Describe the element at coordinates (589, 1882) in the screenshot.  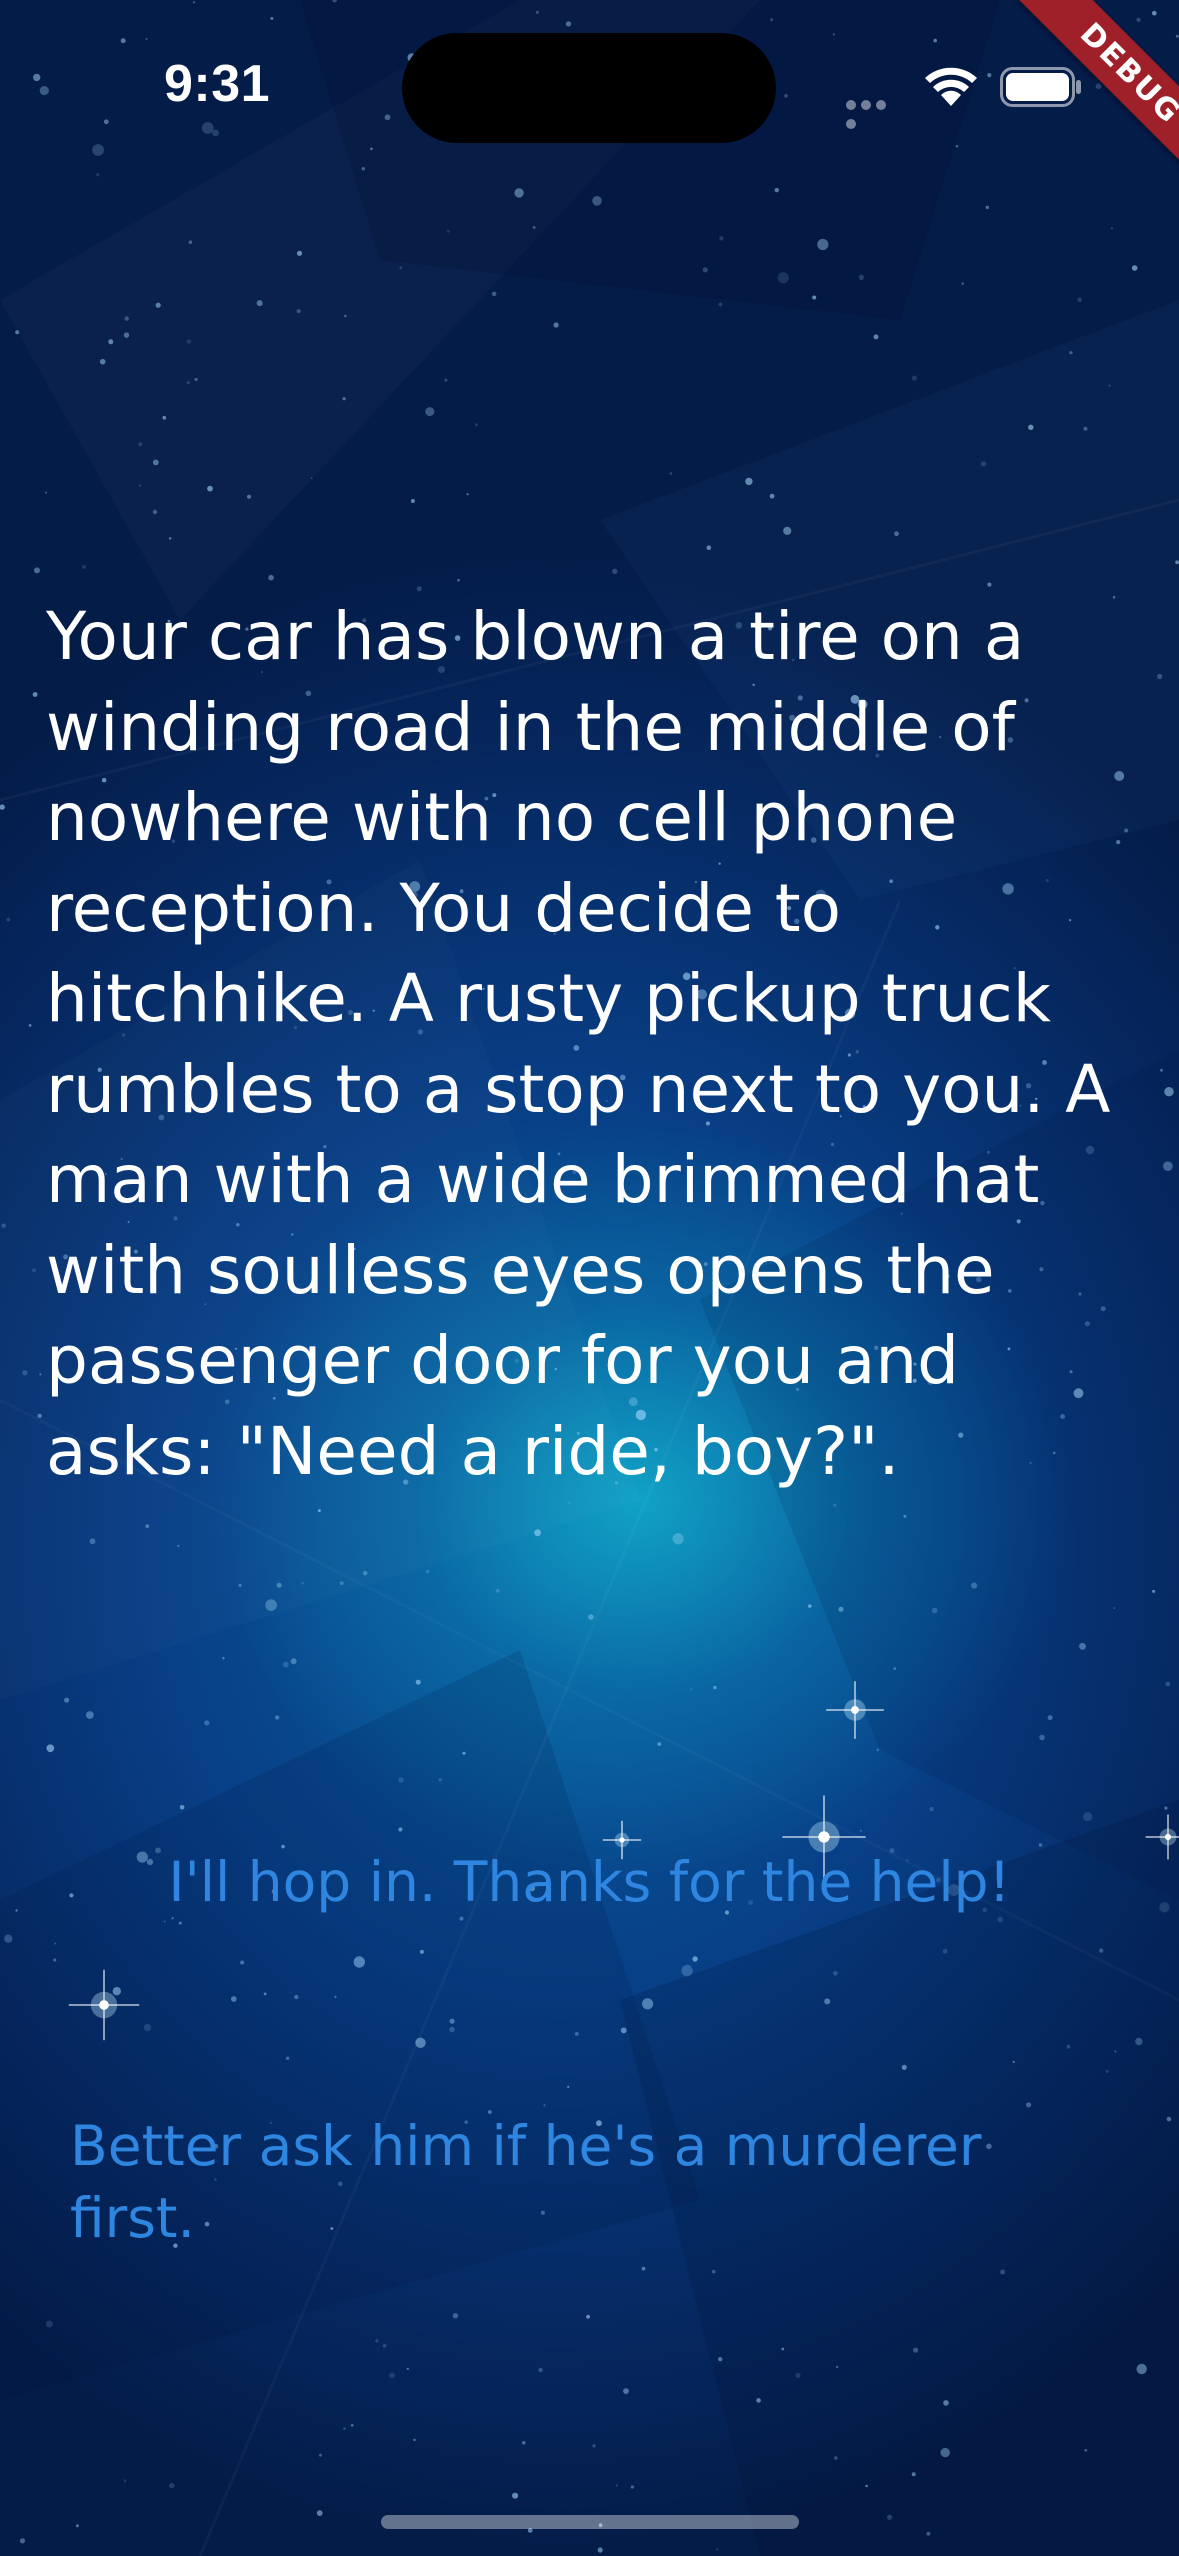
I see `choice-1-button: I'll hop in. Thanks for the help!` at that location.